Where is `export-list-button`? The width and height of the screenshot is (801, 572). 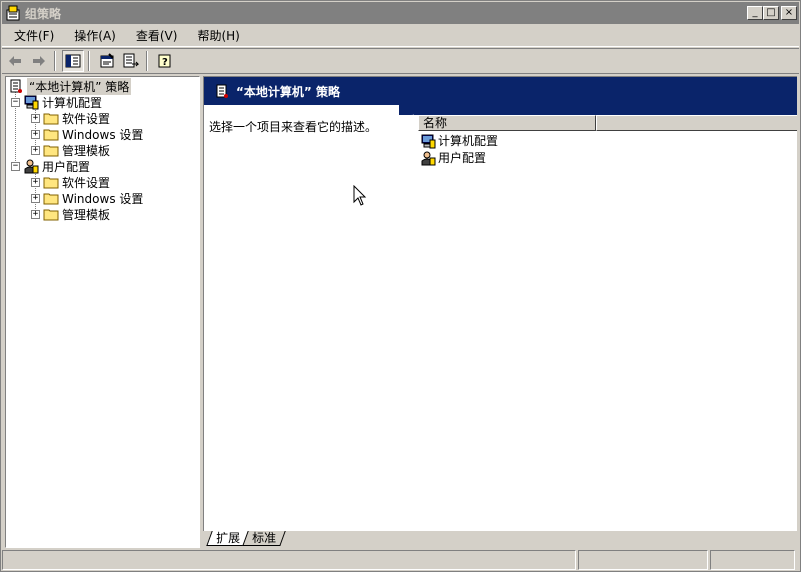
export-list-button is located at coordinates (131, 61).